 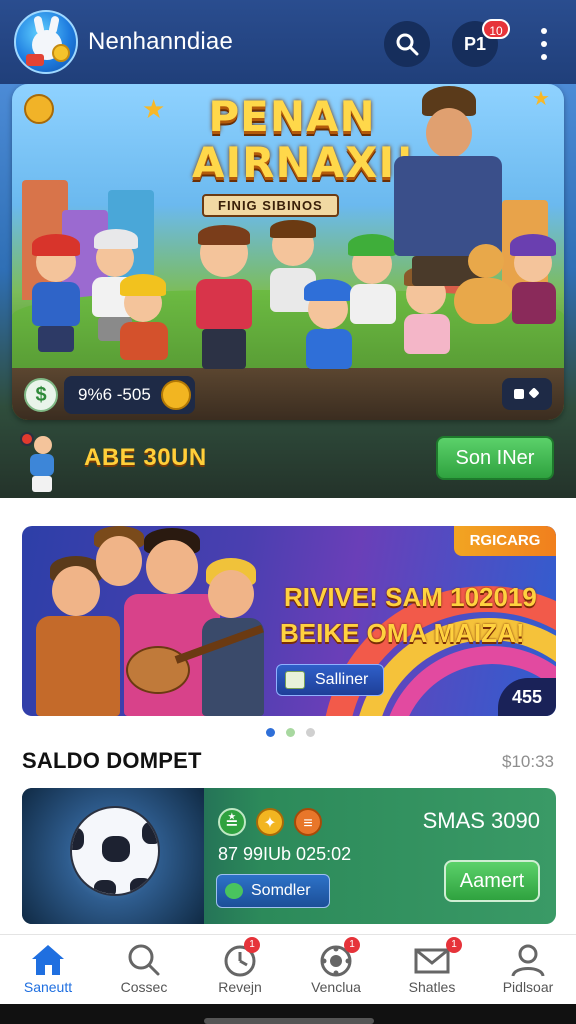 I want to click on carousel-indicator, so click(x=292, y=733).